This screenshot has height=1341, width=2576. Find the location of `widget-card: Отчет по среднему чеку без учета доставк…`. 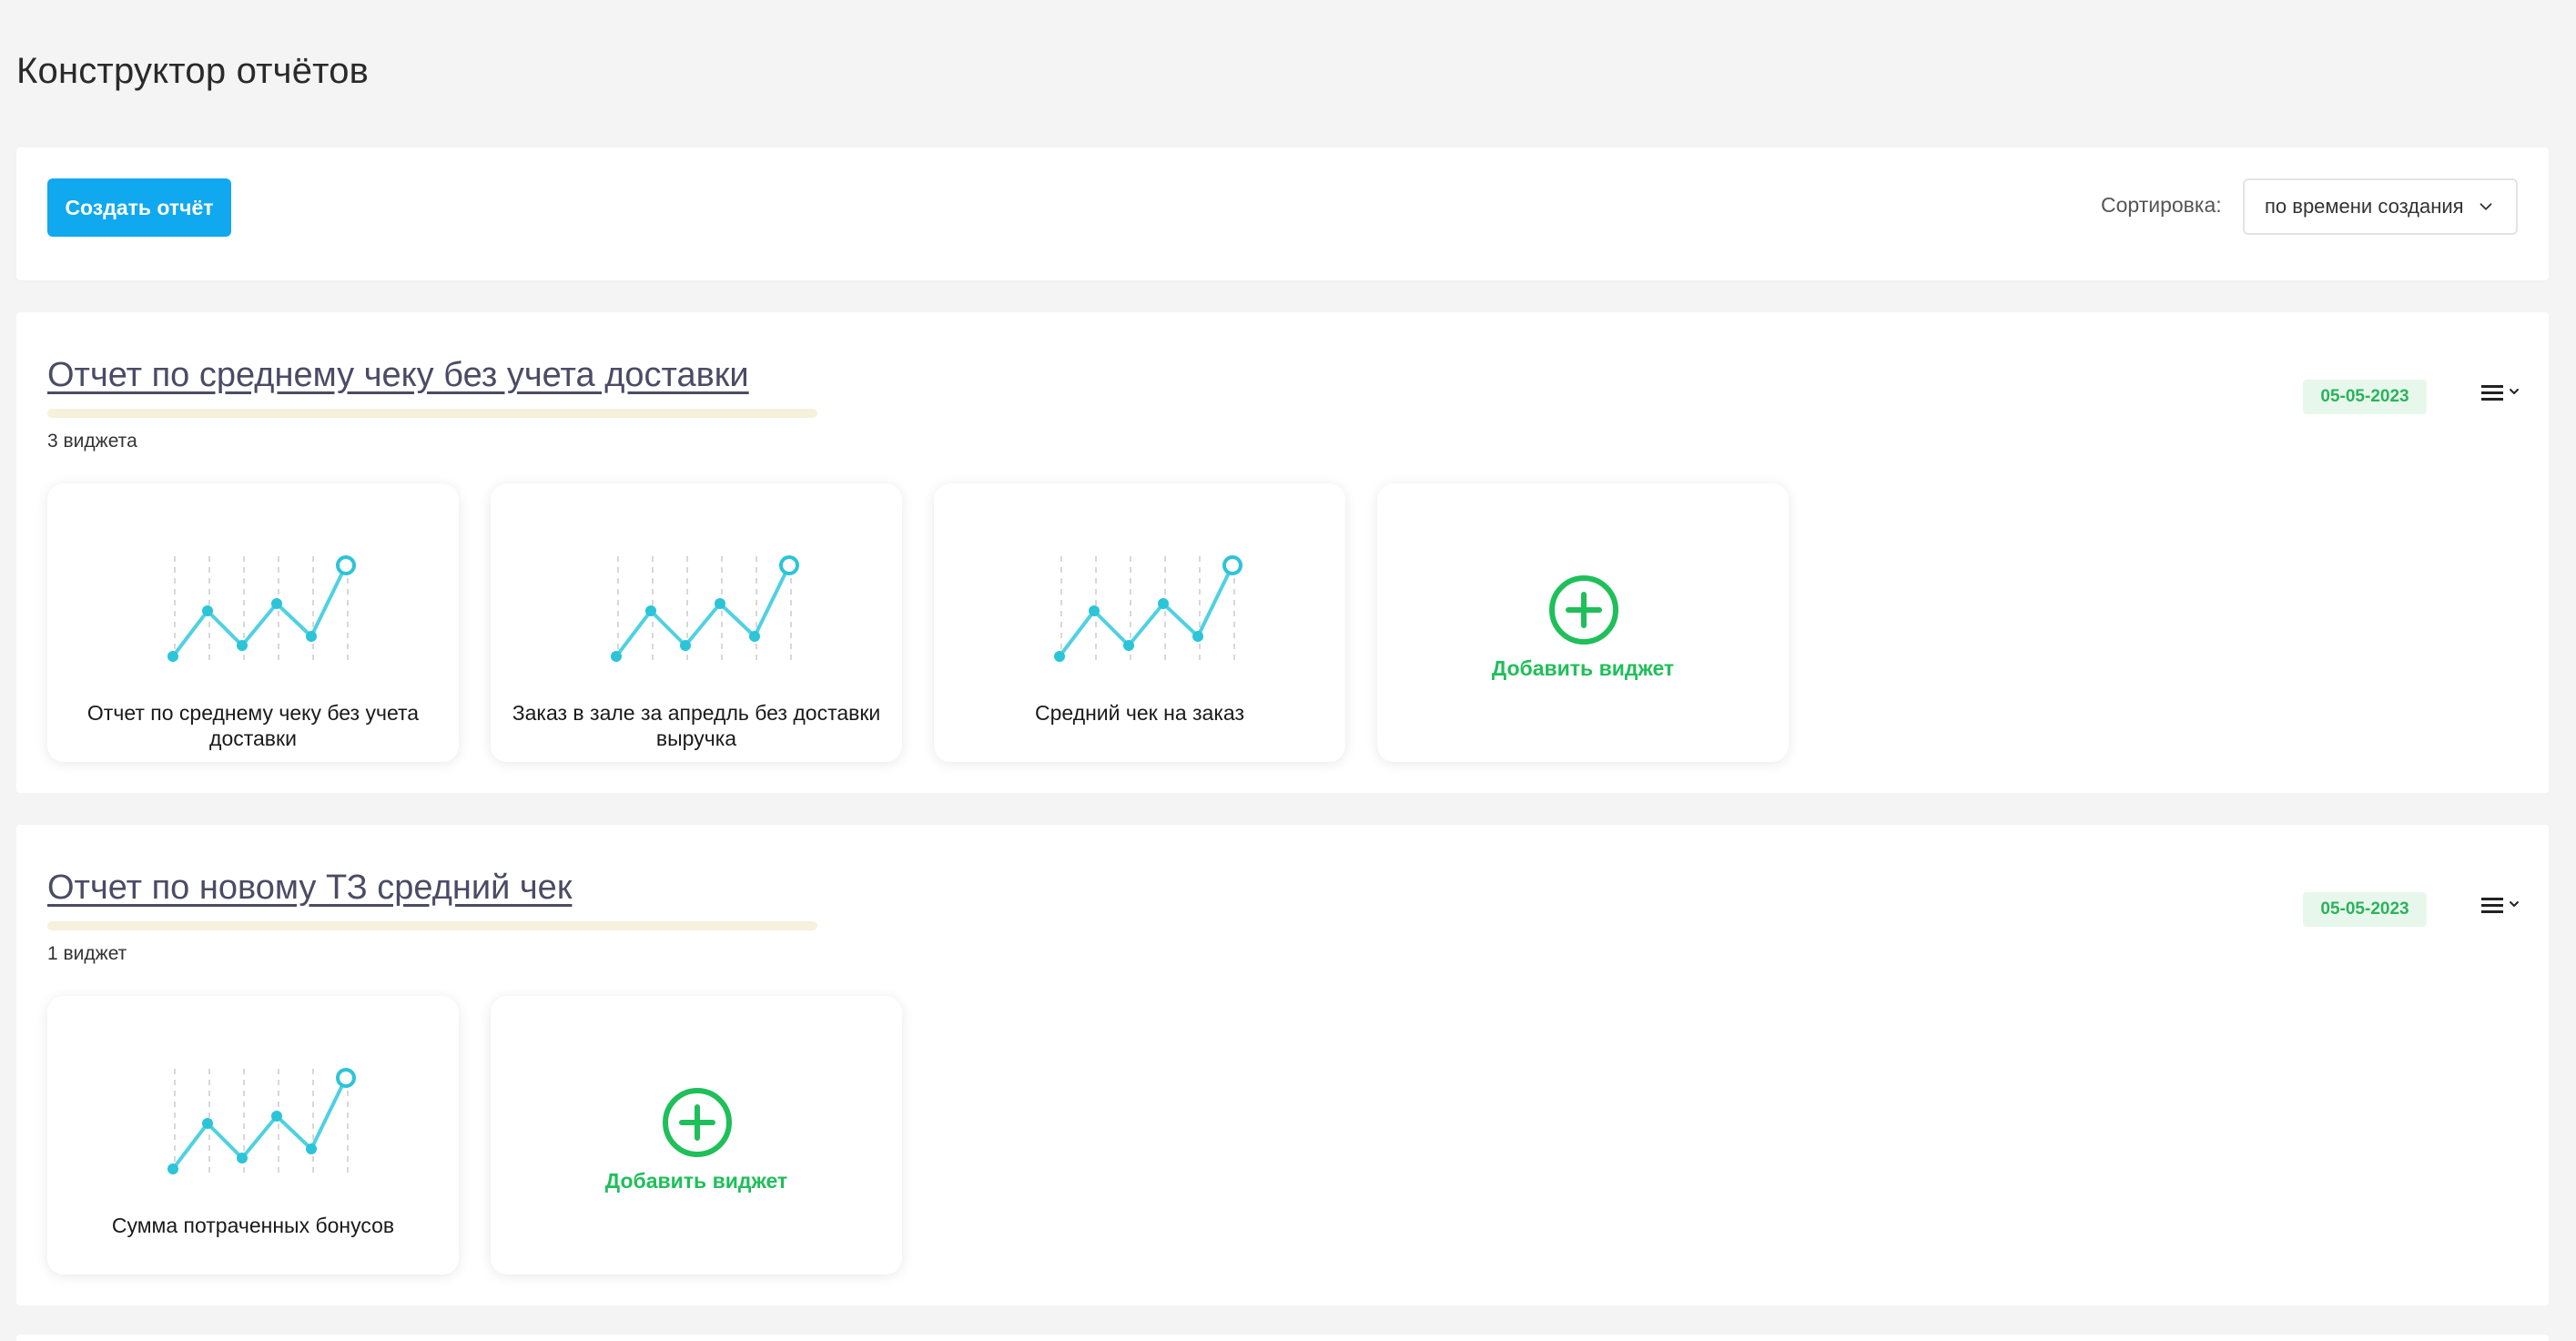

widget-card: Отчет по среднему чеку без учета доставк… is located at coordinates (253, 622).